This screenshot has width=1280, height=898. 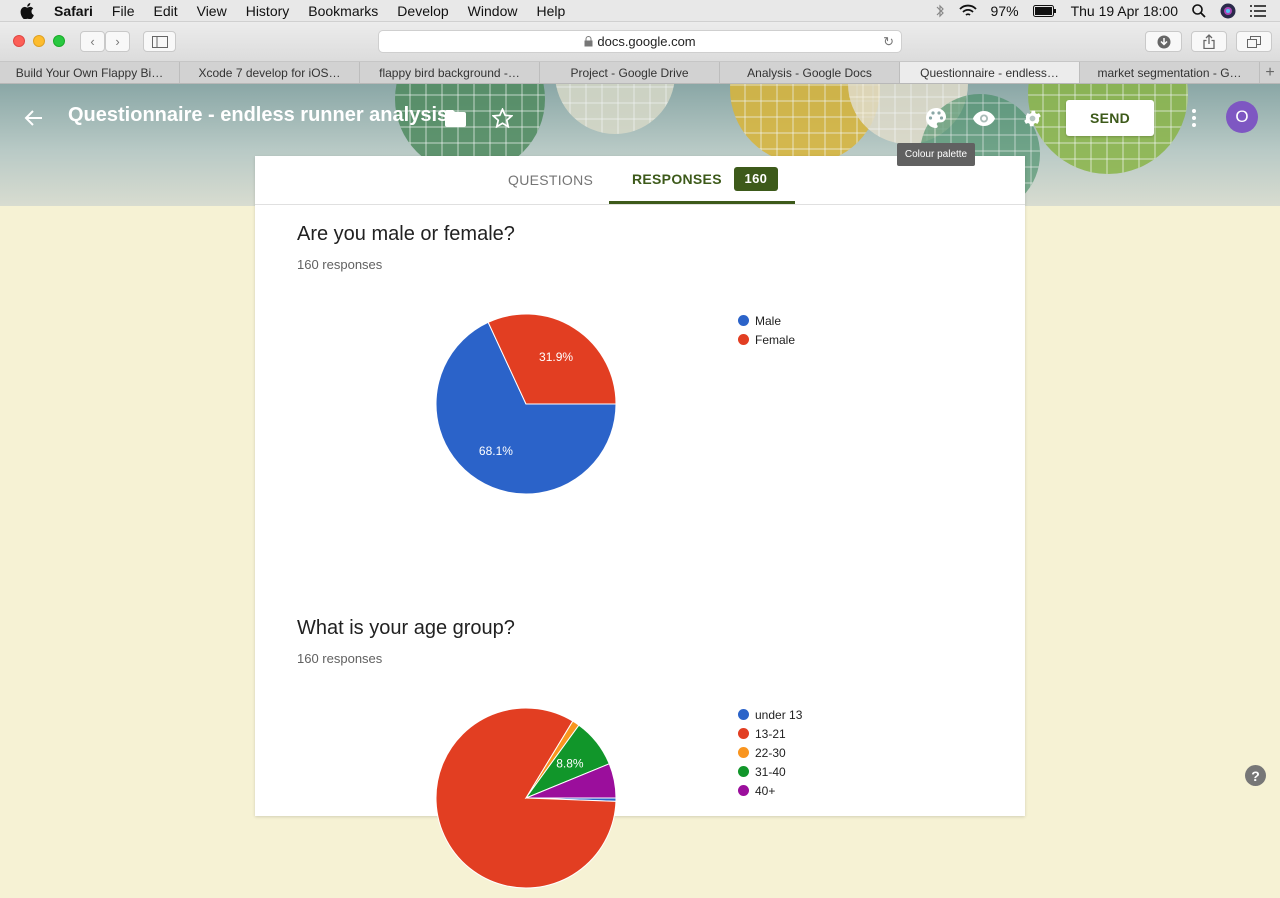 I want to click on chevron-left-icon: ‹, so click(x=92, y=41).